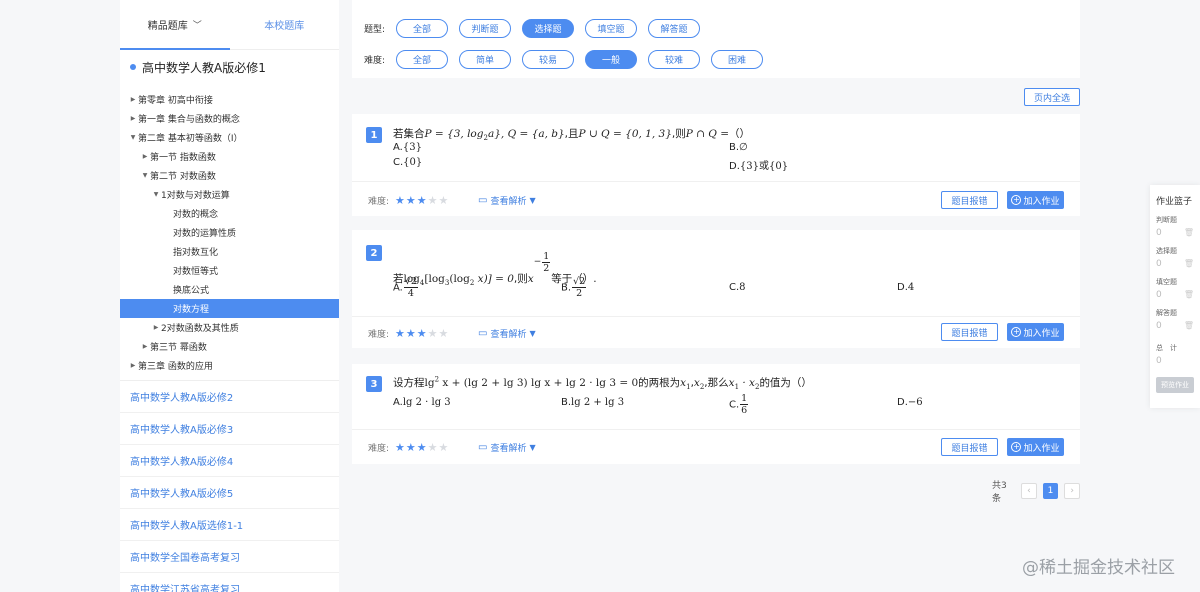 The image size is (1200, 592). Describe the element at coordinates (592, 402) in the screenshot. I see `option-b: B.lg 2 + lg 3` at that location.